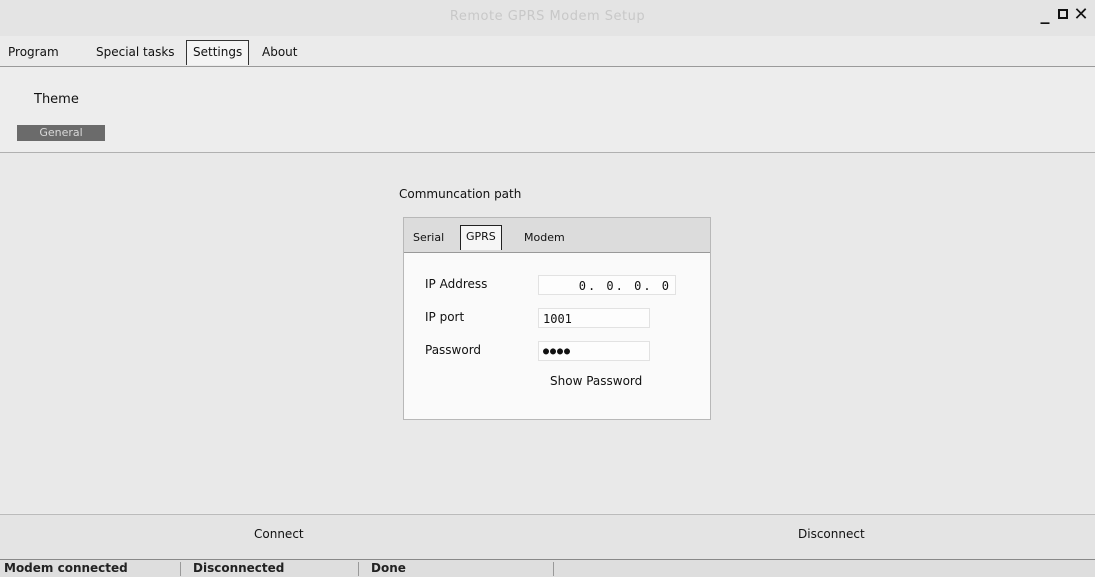 The height and width of the screenshot is (577, 1095). I want to click on password-input: ●●●●, so click(594, 351).